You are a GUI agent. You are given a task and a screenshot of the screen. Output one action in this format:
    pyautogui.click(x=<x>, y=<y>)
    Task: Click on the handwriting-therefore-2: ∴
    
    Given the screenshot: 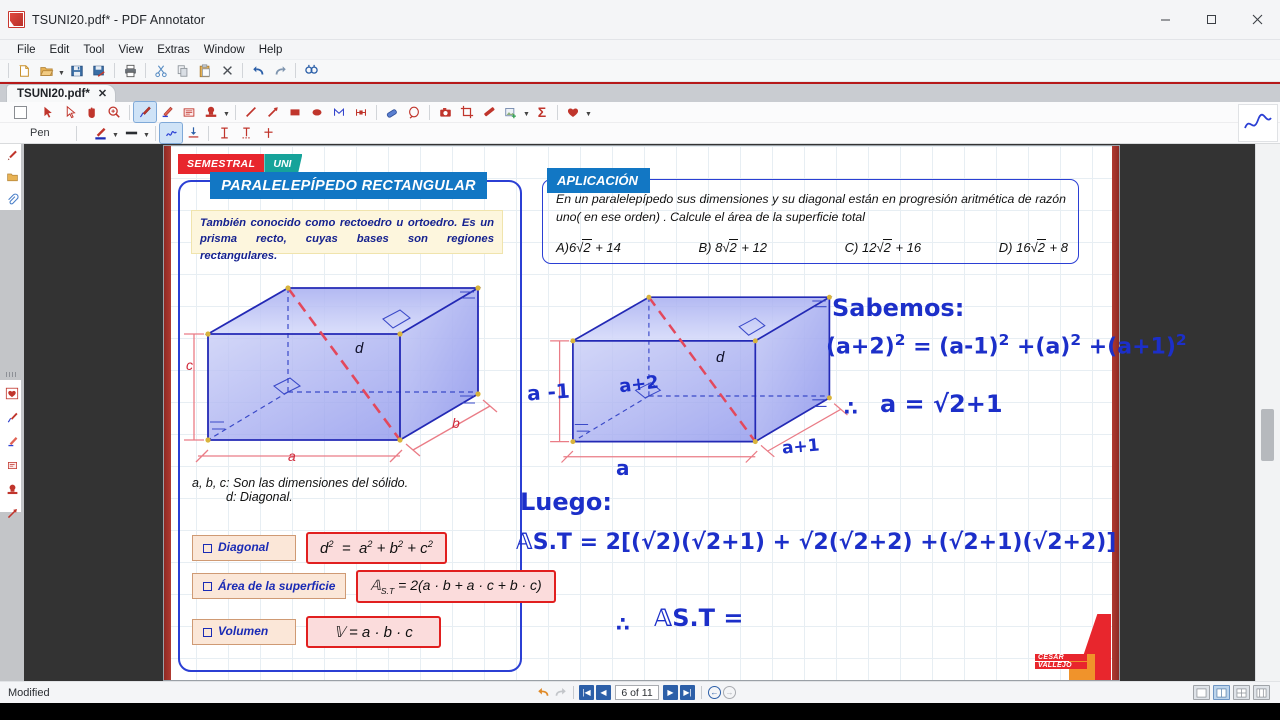 What is the action you would take?
    pyautogui.click(x=623, y=624)
    